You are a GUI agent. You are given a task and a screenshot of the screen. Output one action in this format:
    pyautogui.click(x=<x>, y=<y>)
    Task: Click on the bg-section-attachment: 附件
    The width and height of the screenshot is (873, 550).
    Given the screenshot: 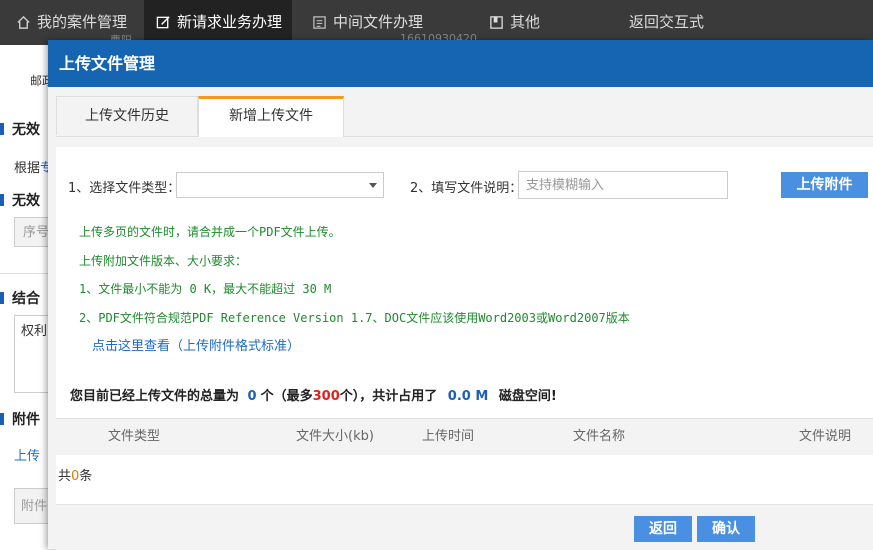 What is the action you would take?
    pyautogui.click(x=20, y=419)
    